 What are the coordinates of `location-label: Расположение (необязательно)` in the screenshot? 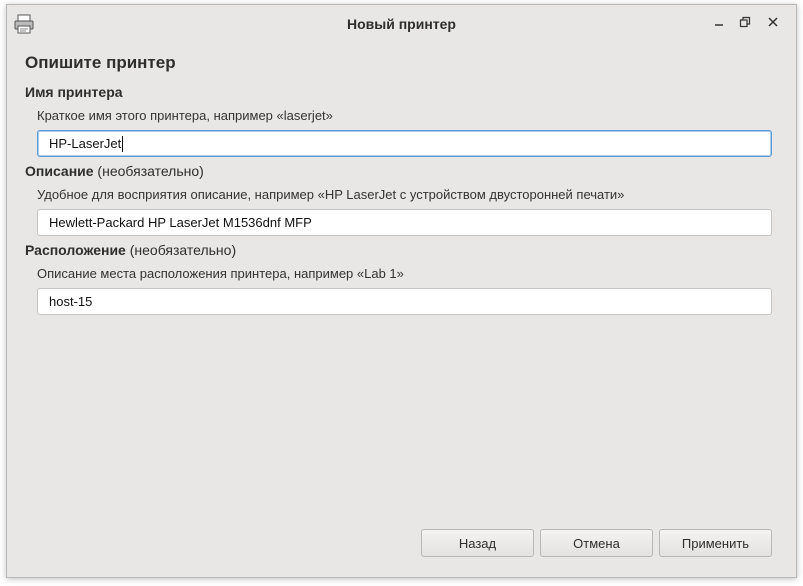 It's located at (130, 250).